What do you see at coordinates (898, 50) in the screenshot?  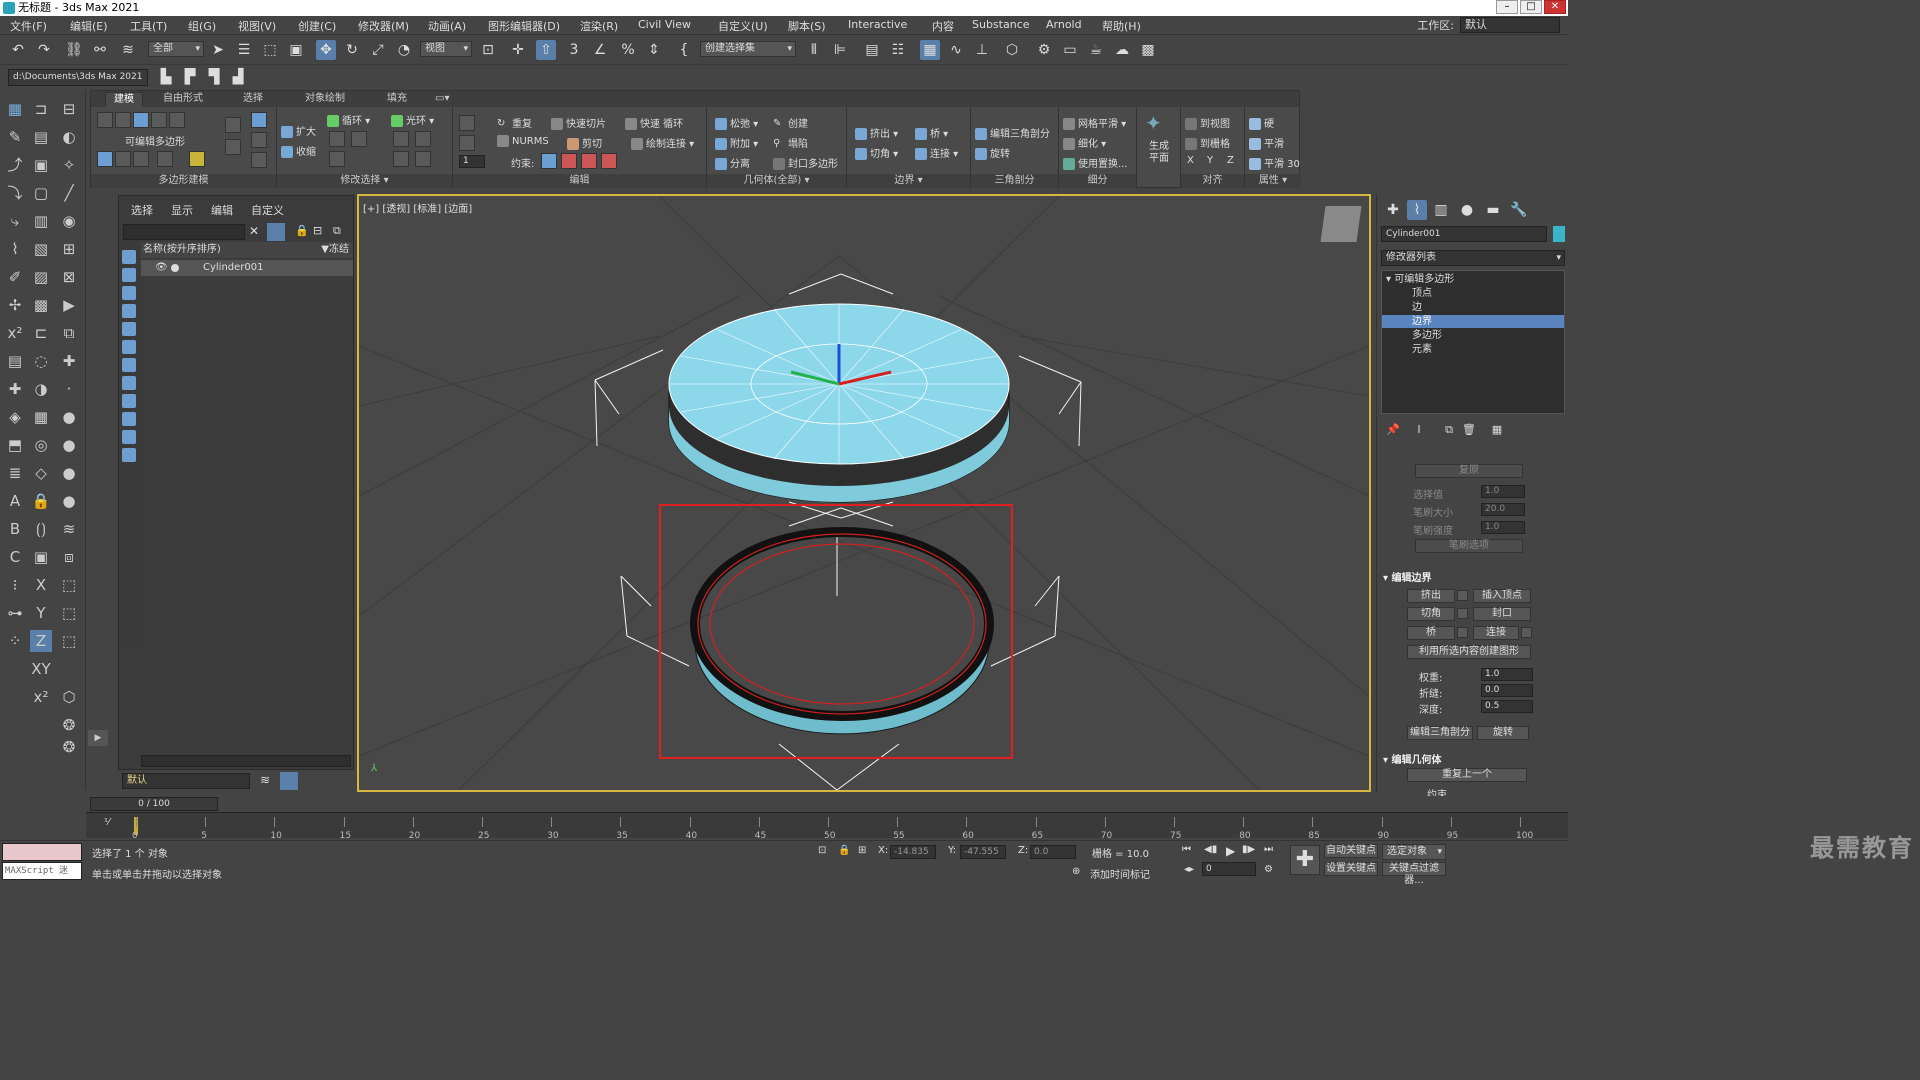 I see `toggle-layer-icon: ☷` at bounding box center [898, 50].